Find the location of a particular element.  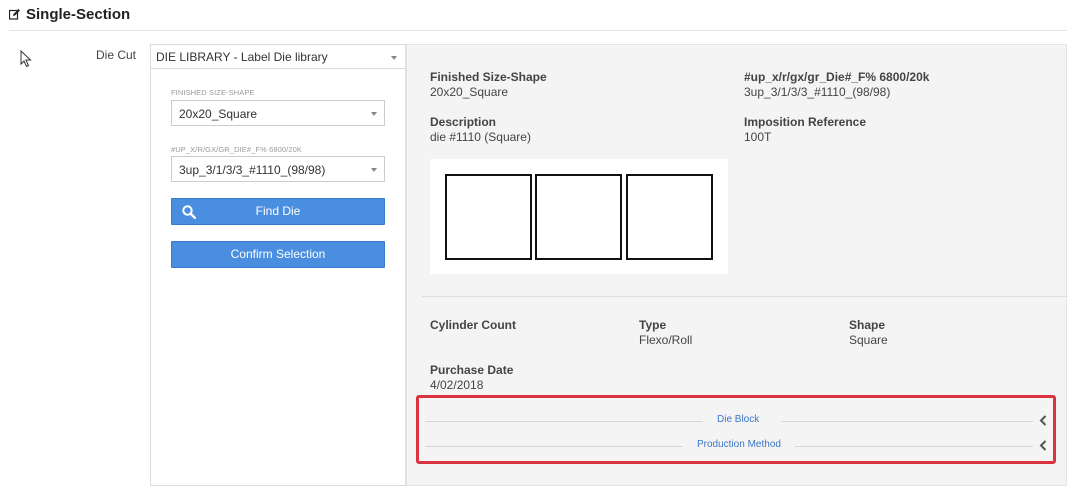

shape-label: Shape is located at coordinates (867, 325).